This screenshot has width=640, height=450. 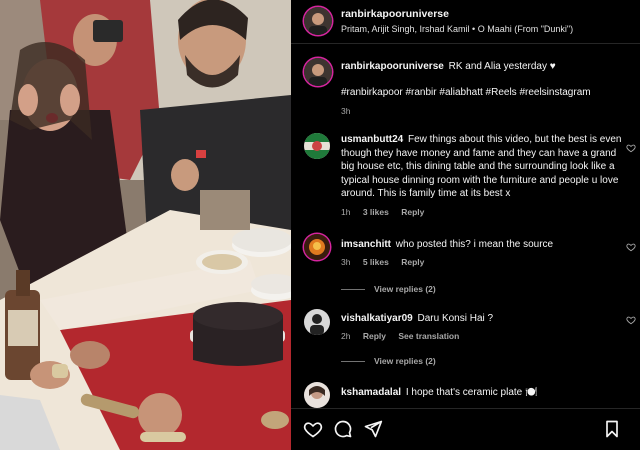 I want to click on bookmark-icon, so click(x=612, y=429).